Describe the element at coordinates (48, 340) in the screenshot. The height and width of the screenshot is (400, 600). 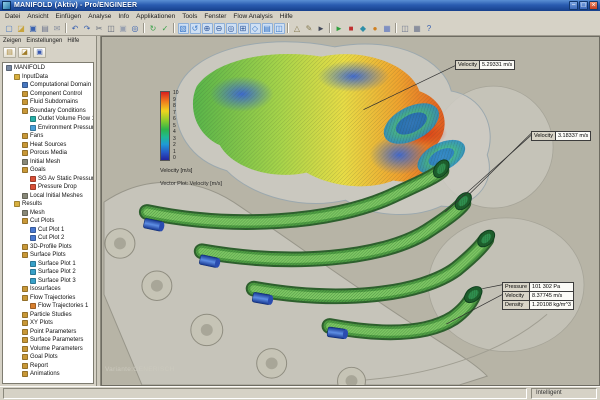
I see `tree-item-surface-parameters: Surface Parameters` at that location.